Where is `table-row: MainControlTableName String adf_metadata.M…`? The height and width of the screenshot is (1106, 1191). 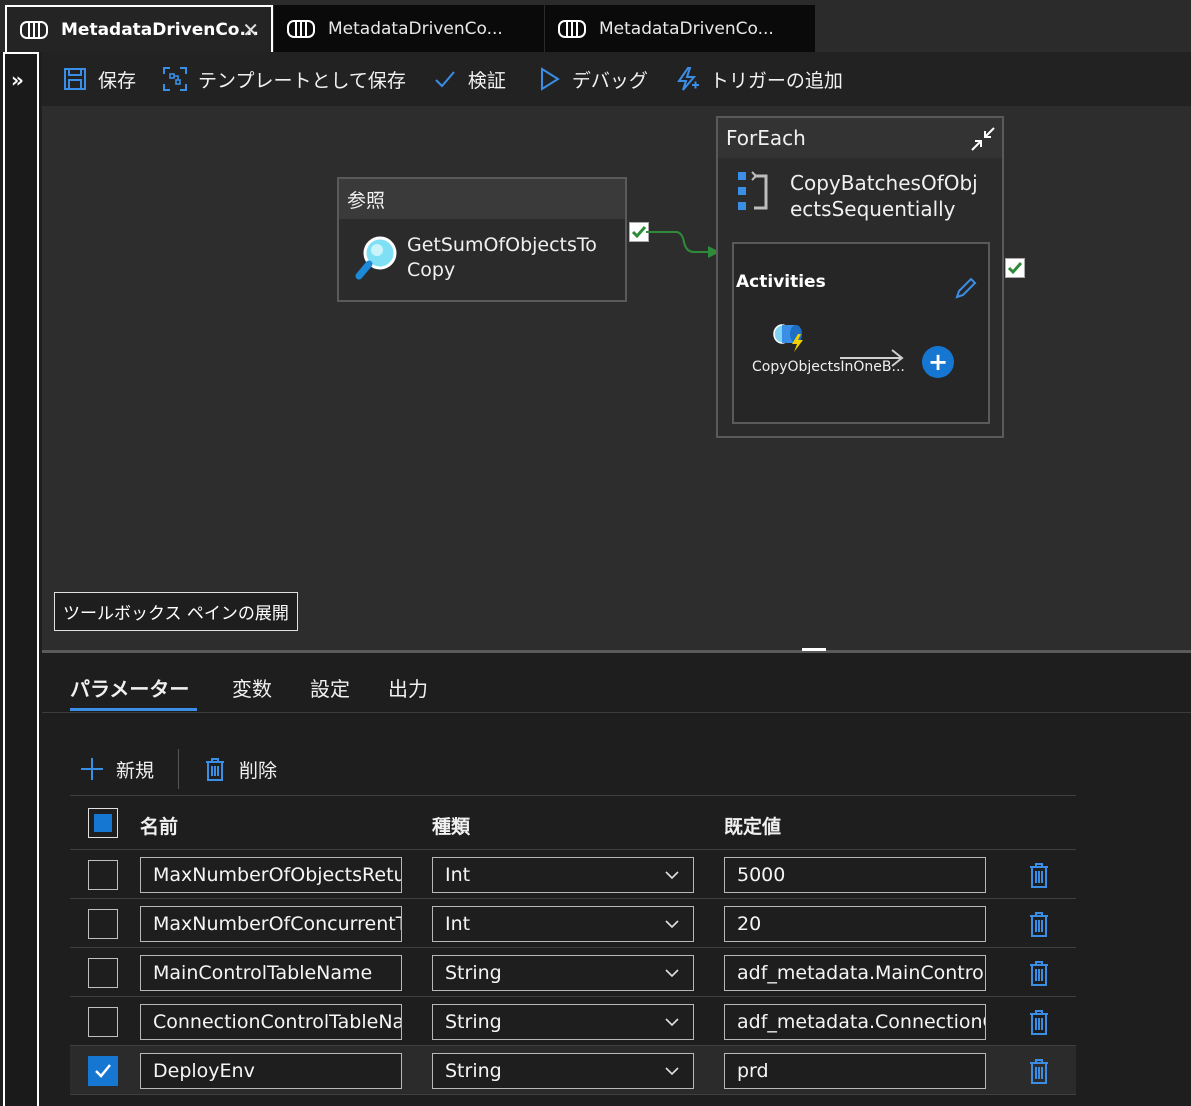
table-row: MainControlTableName String adf_metadata.M… is located at coordinates (573, 972).